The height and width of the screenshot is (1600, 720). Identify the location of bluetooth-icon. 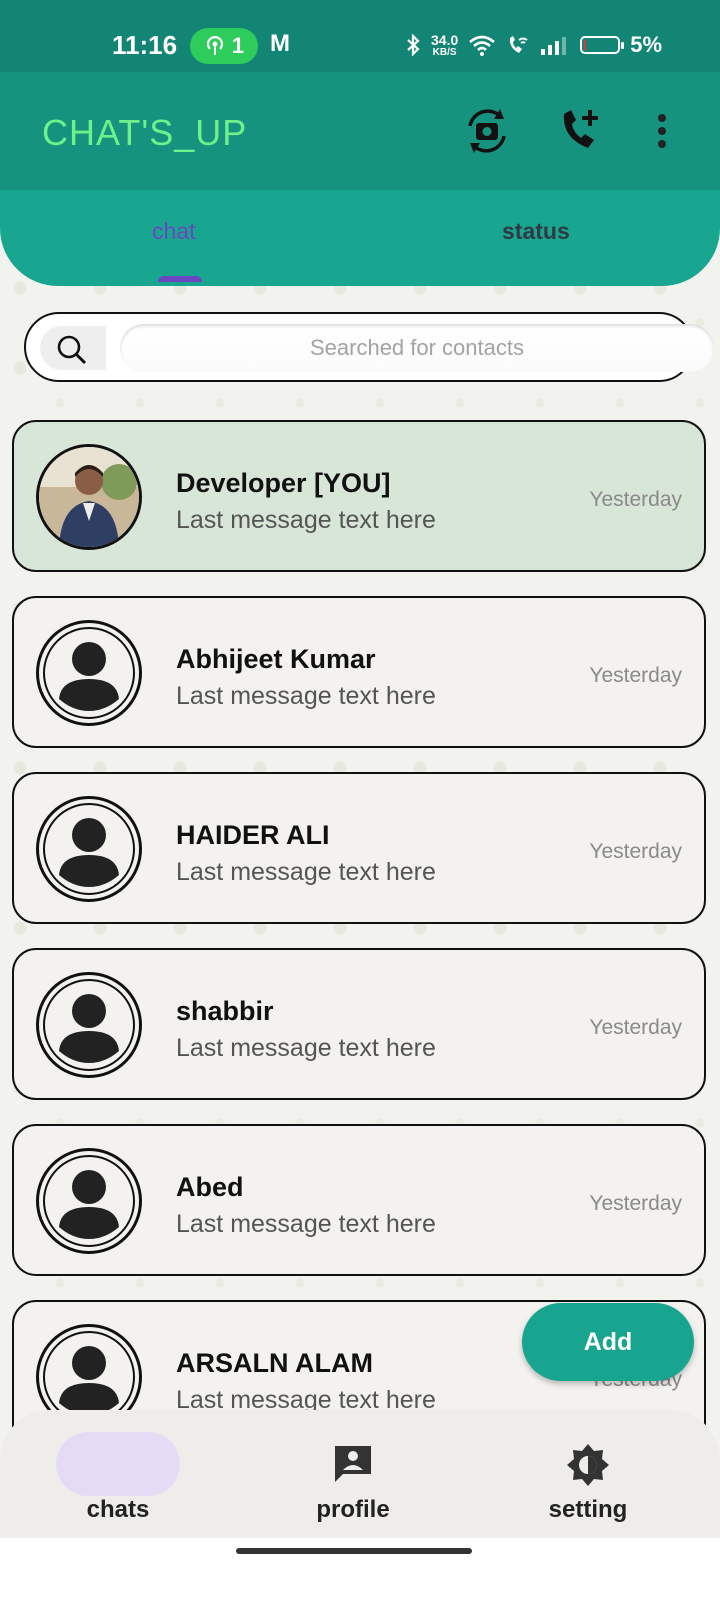
(413, 45).